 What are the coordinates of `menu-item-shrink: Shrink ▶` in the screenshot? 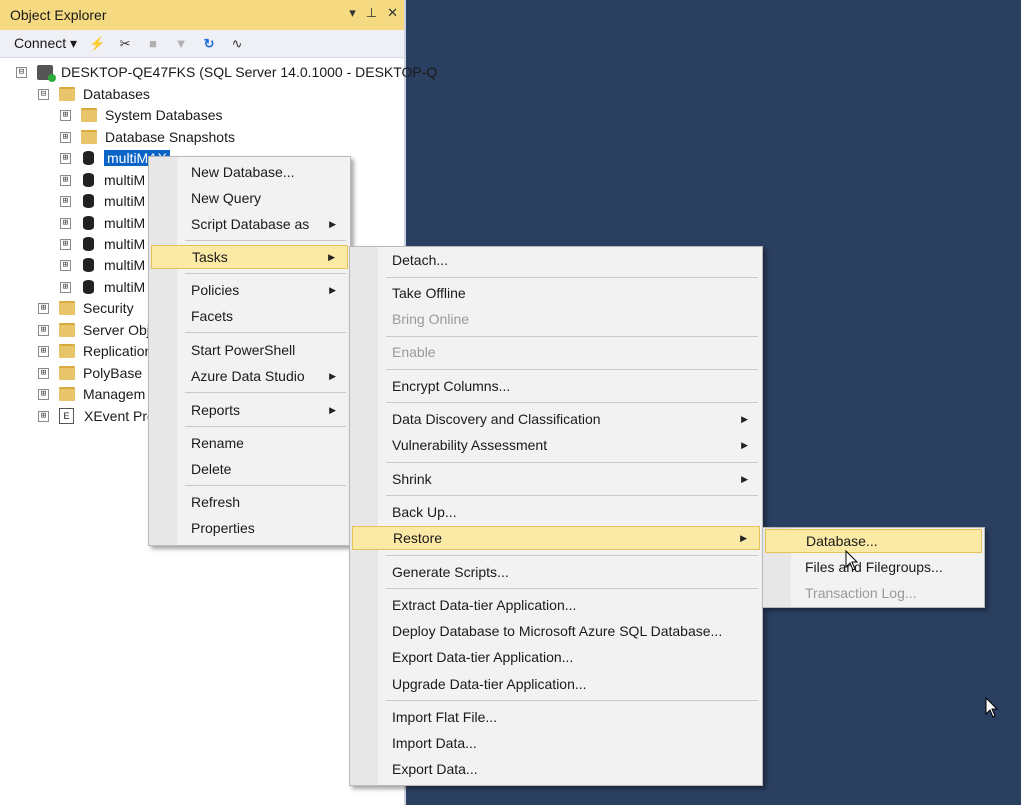 It's located at (556, 479).